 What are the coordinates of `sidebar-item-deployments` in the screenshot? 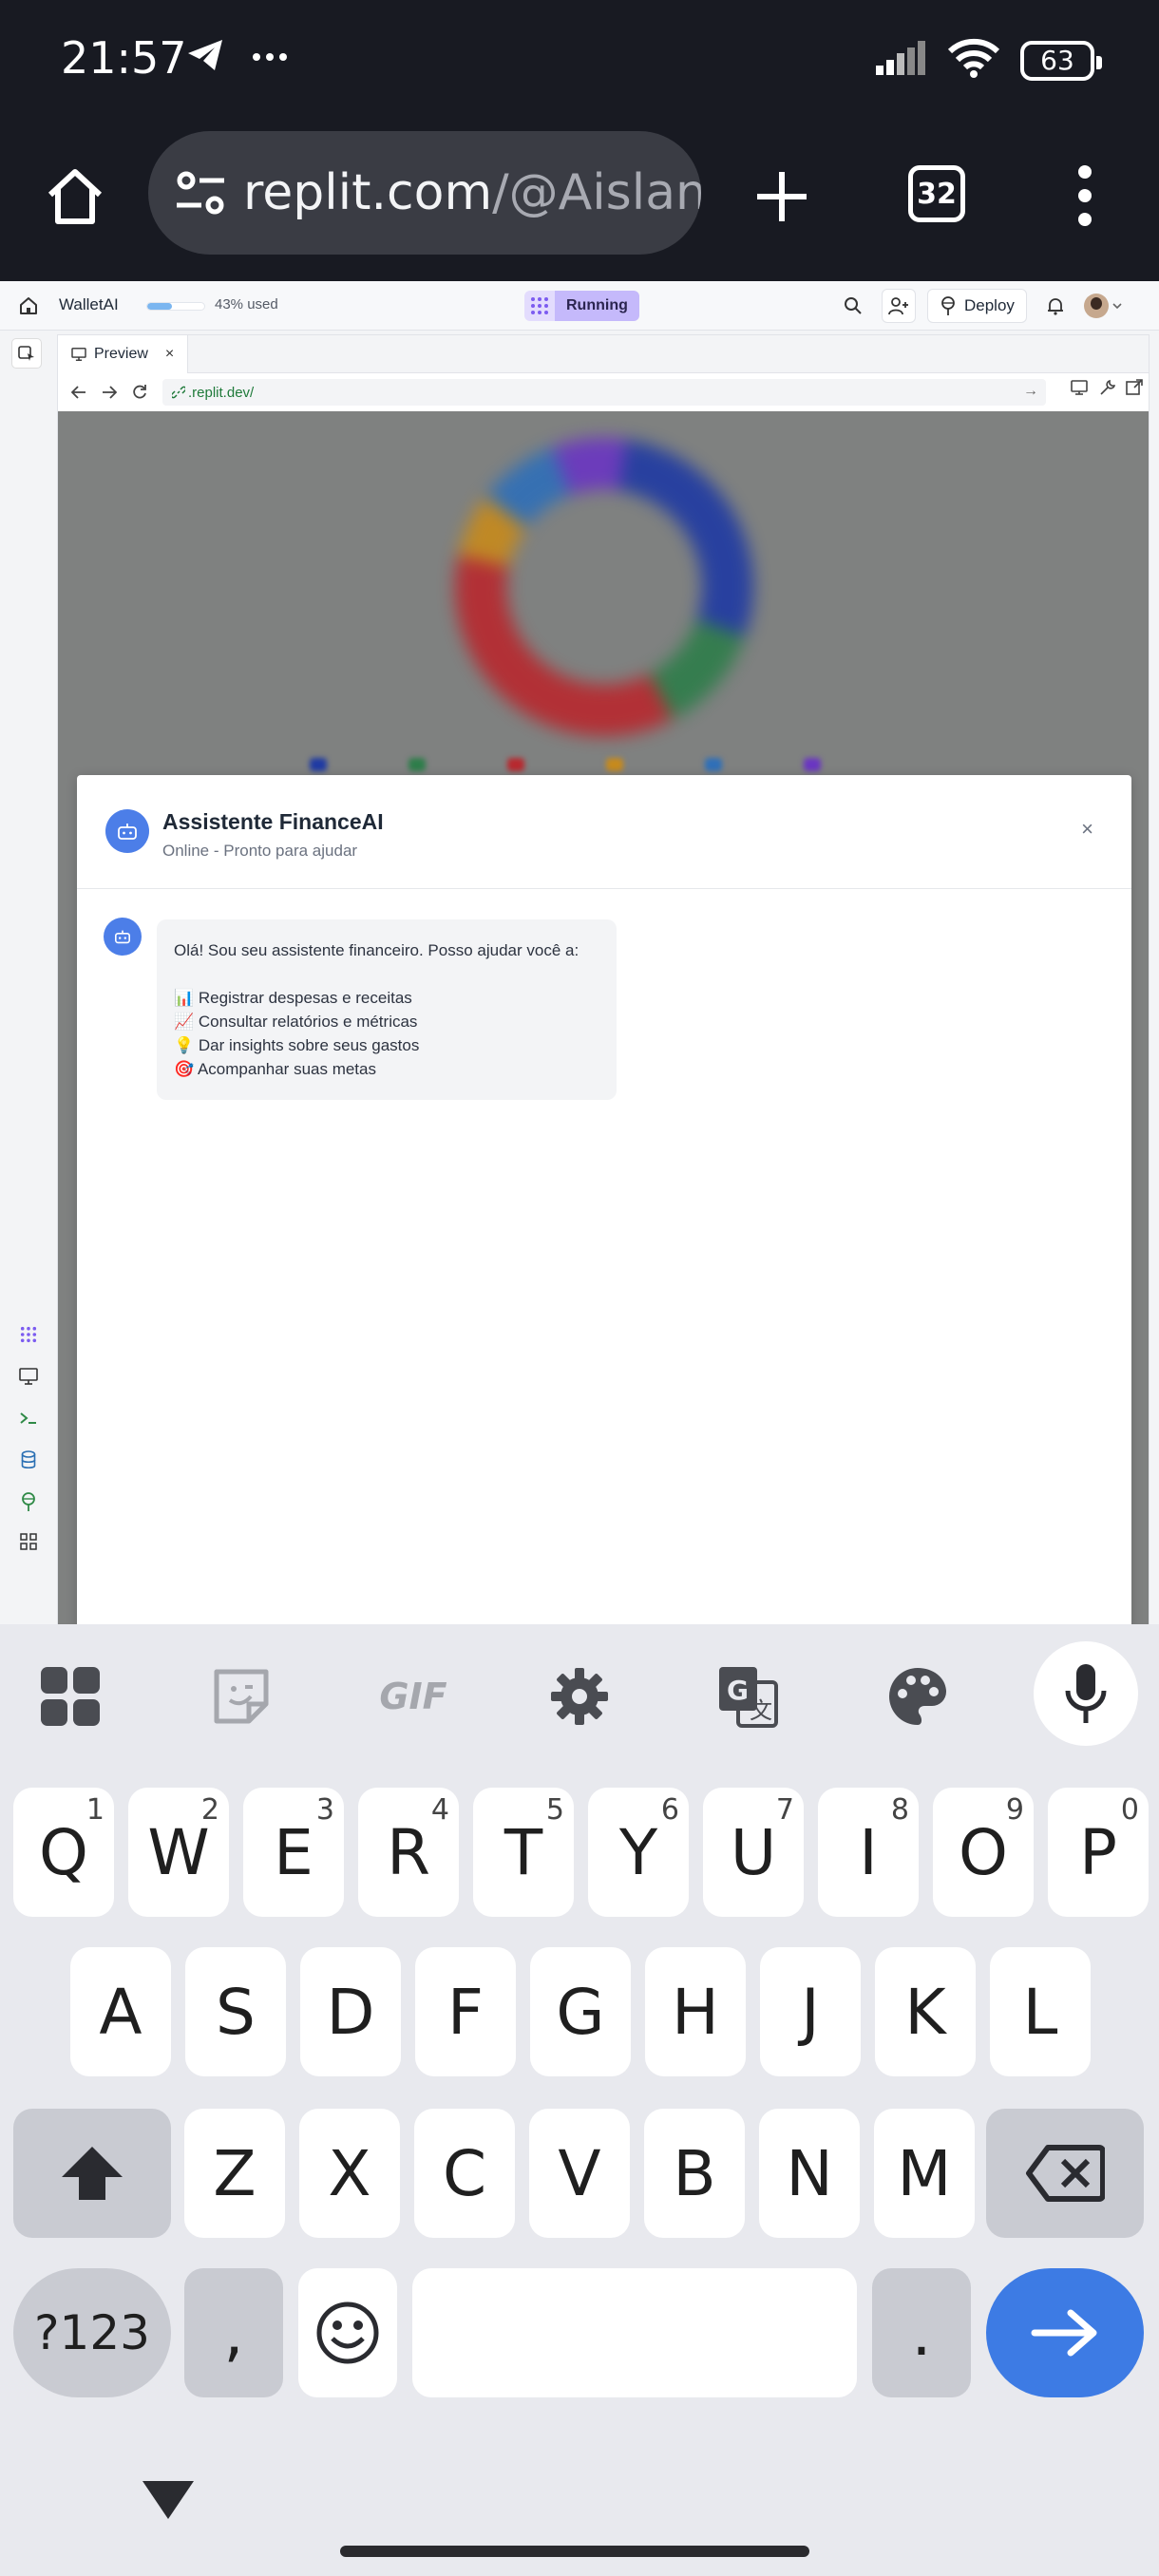 It's located at (28, 1501).